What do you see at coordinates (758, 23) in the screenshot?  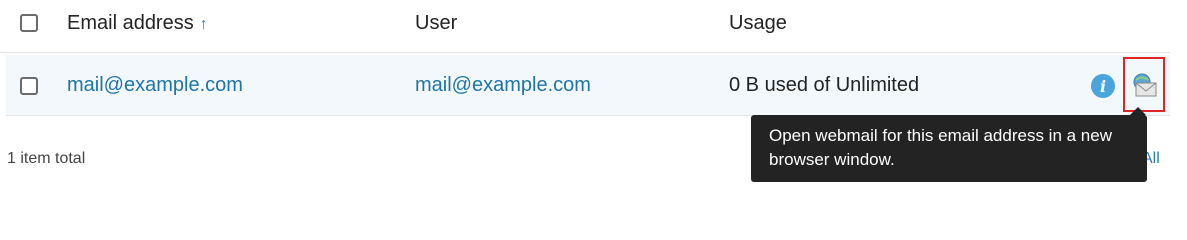 I see `column-header-usage: Usage` at bounding box center [758, 23].